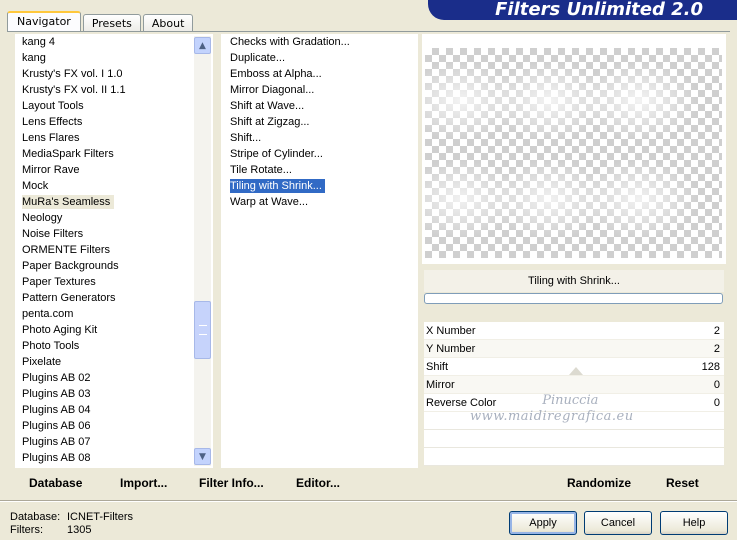 The image size is (737, 540). I want to click on category-label: Paper Textures, so click(59, 282).